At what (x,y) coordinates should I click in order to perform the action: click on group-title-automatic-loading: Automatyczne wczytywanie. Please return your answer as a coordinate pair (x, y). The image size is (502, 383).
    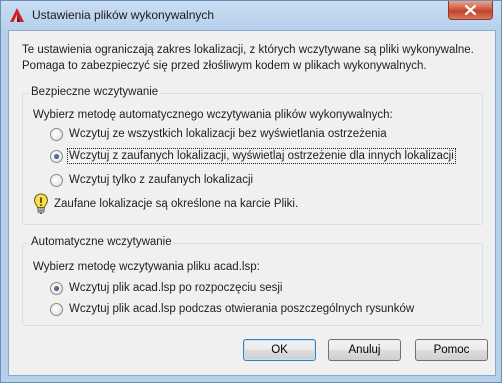
    Looking at the image, I should click on (101, 242).